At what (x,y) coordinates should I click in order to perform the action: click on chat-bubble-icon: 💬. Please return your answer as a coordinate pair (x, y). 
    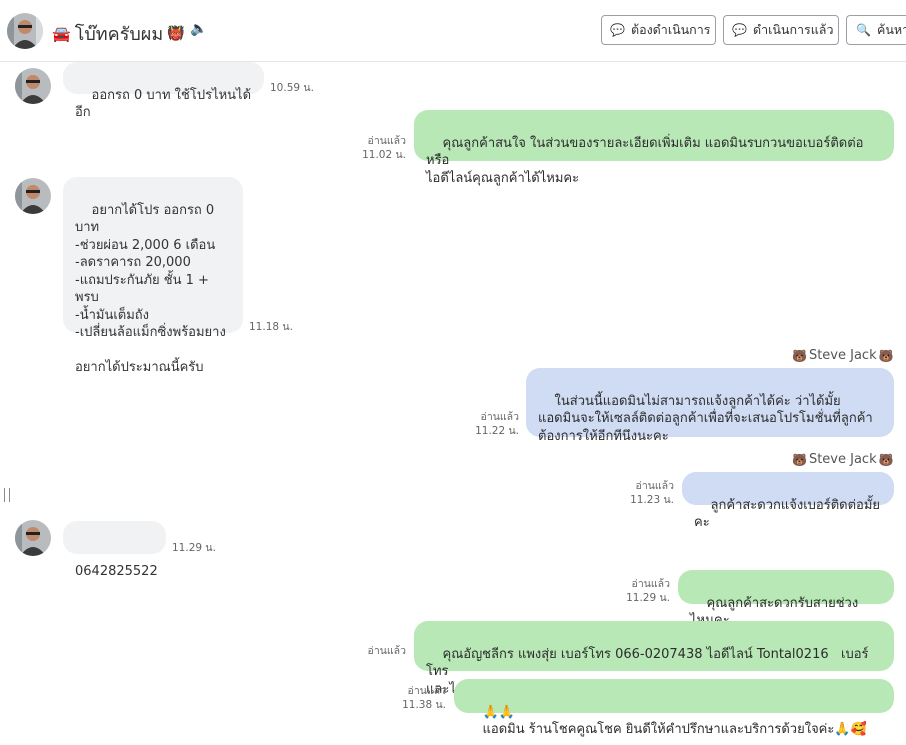
    Looking at the image, I should click on (617, 30).